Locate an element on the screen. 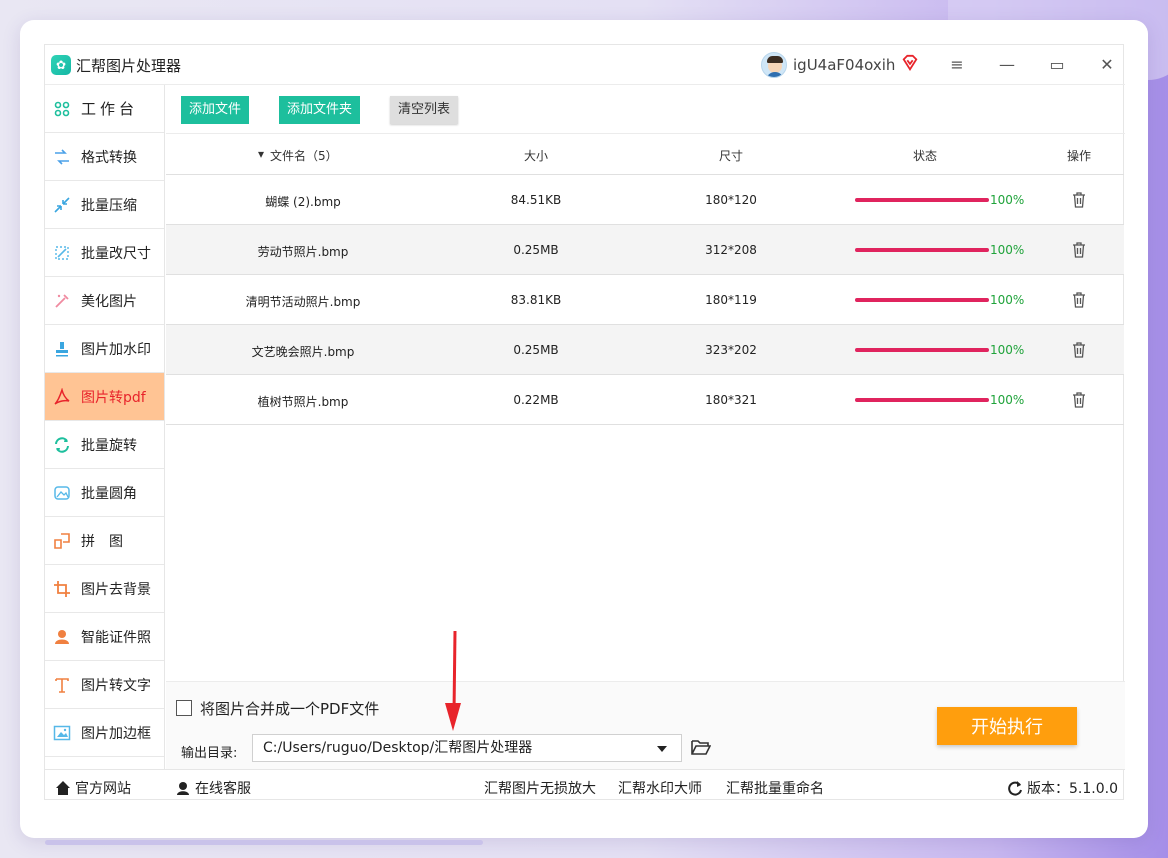 Image resolution: width=1168 pixels, height=858 pixels. sidebar-item-label: 拼 图 is located at coordinates (102, 541).